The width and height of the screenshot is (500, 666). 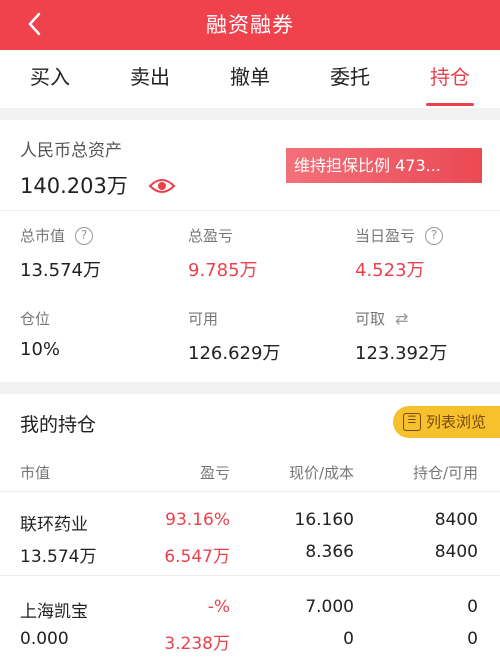 What do you see at coordinates (218, 607) in the screenshot?
I see `pl-percent: -%` at bounding box center [218, 607].